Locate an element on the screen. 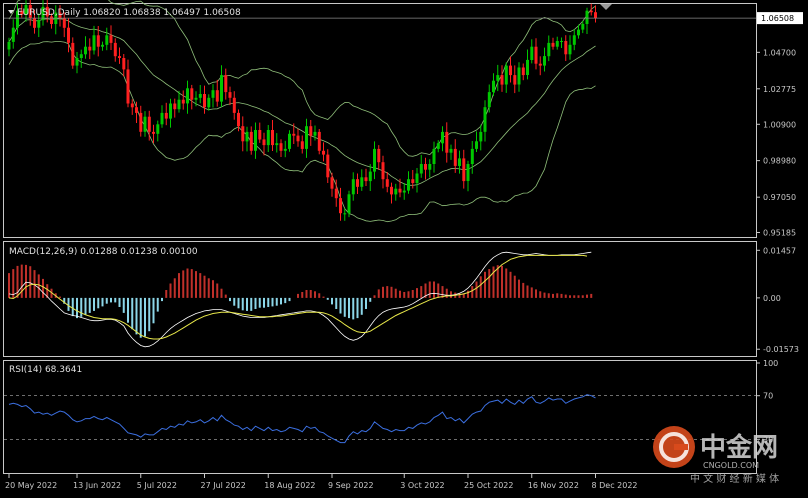  macd-tick-label: -0.01573 is located at coordinates (781, 349).